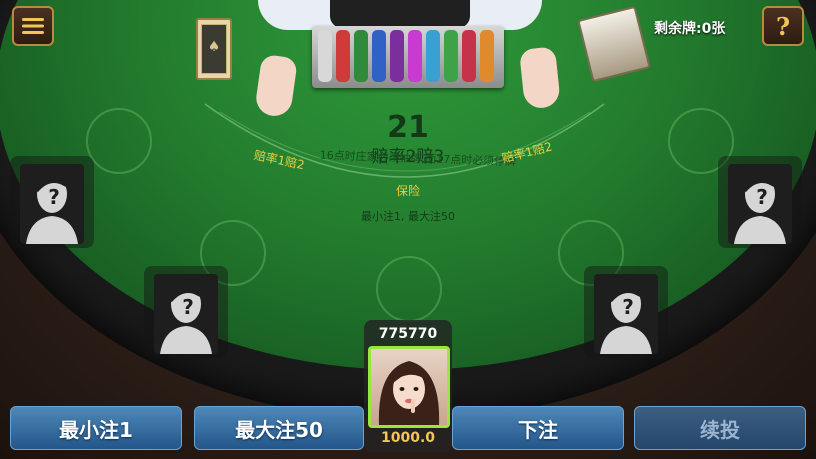 The width and height of the screenshot is (816, 459). I want to click on player-avatar-image, so click(409, 393).